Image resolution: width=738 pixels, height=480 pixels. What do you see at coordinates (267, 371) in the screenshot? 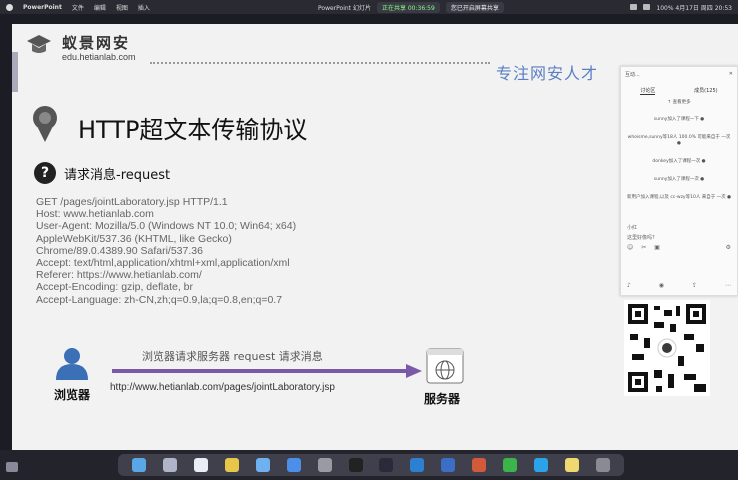
I see `arrow-right-icon` at bounding box center [267, 371].